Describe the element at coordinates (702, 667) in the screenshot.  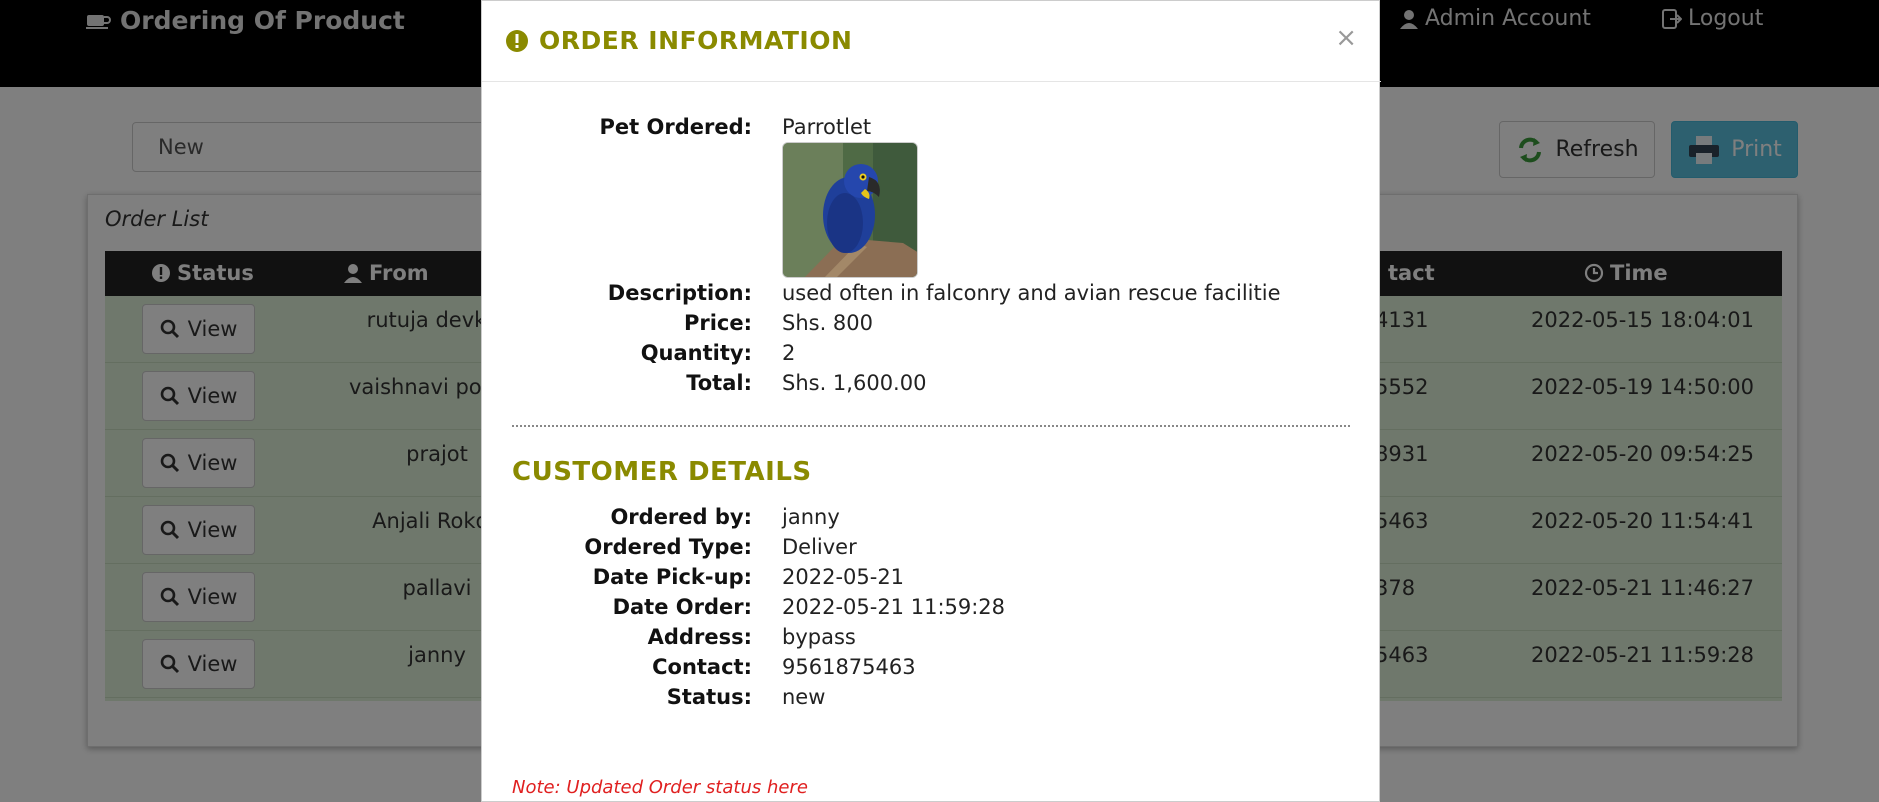
I see `contact-label: Contact:` at that location.